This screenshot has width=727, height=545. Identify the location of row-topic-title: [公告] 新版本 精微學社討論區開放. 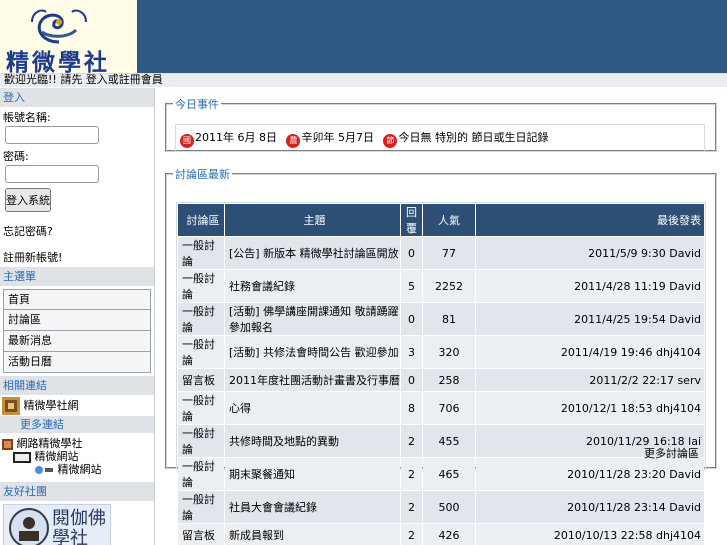
(312, 253).